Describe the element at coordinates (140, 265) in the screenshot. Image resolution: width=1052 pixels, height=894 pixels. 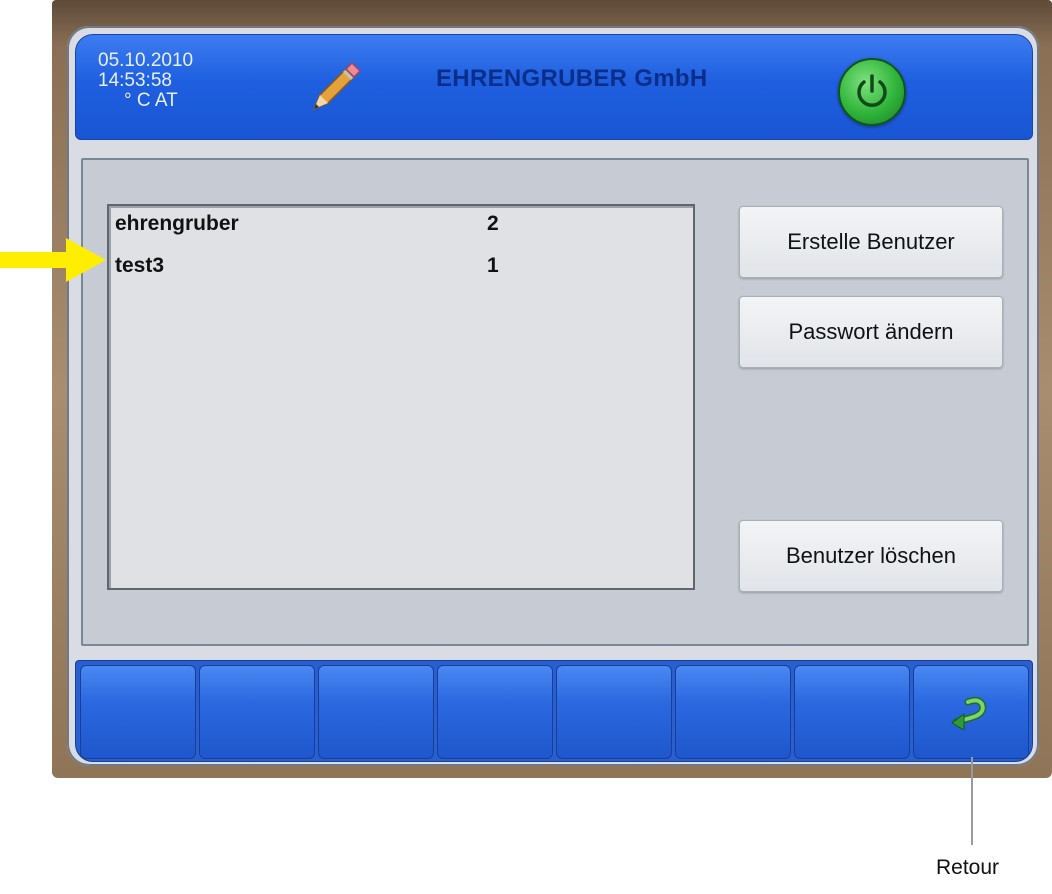
I see `user-name: test3` at that location.